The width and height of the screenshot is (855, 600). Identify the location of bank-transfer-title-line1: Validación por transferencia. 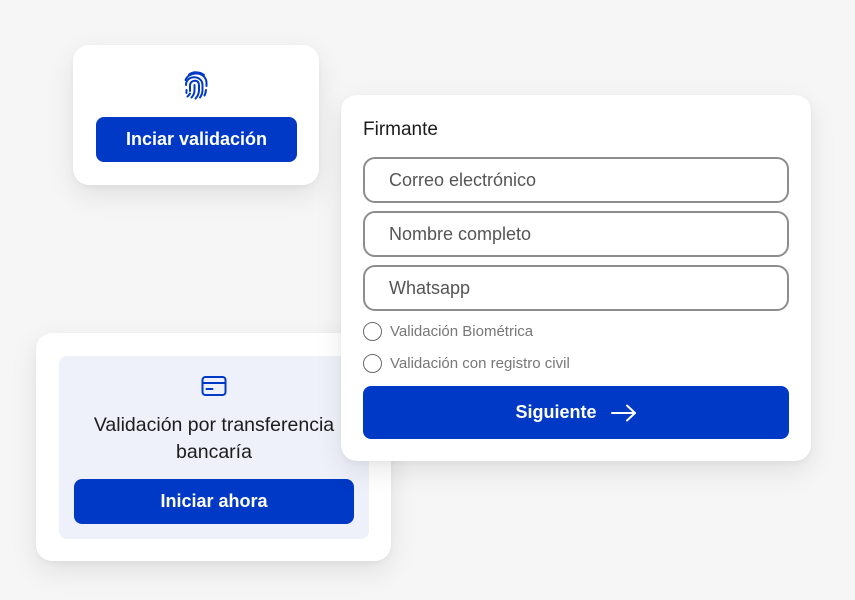
(214, 425).